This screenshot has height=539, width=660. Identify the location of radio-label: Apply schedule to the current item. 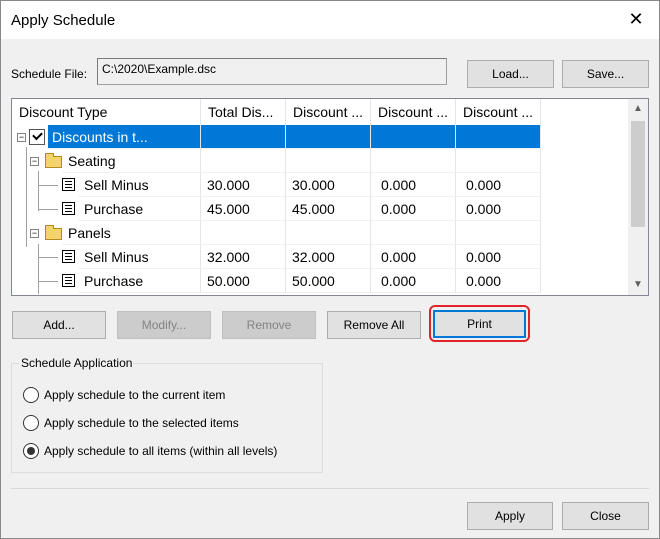
(135, 395).